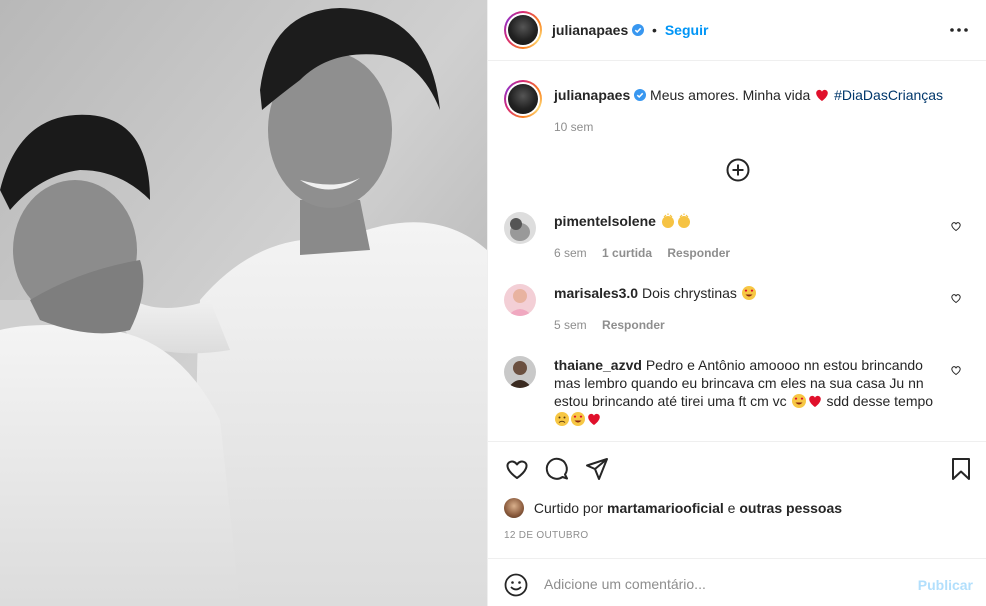  I want to click on comment-body: pimentelsolene 6 sem 1 curtida Responder, so click(750, 237).